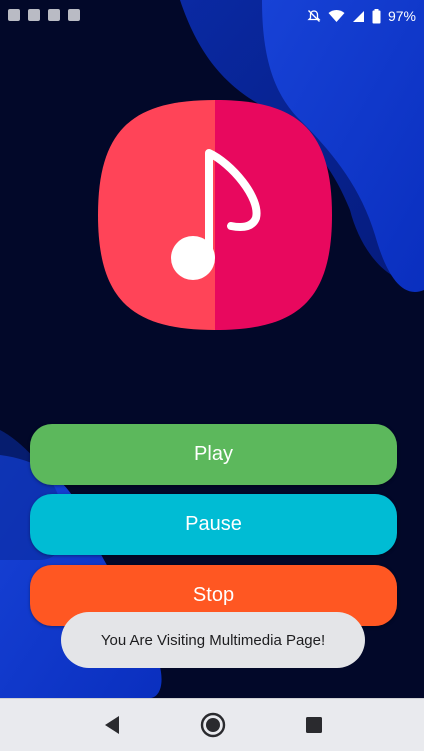 This screenshot has width=424, height=751. I want to click on back-triangle-icon, so click(112, 725).